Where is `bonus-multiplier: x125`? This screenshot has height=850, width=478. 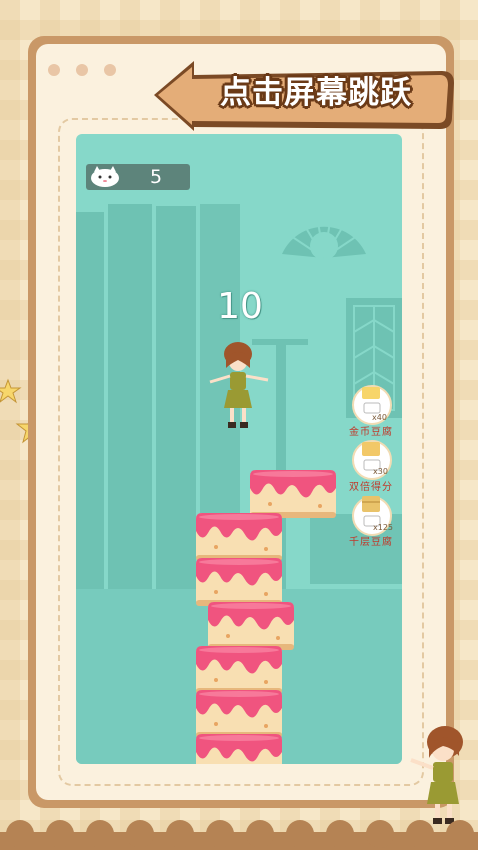 bonus-multiplier: x125 is located at coordinates (383, 527).